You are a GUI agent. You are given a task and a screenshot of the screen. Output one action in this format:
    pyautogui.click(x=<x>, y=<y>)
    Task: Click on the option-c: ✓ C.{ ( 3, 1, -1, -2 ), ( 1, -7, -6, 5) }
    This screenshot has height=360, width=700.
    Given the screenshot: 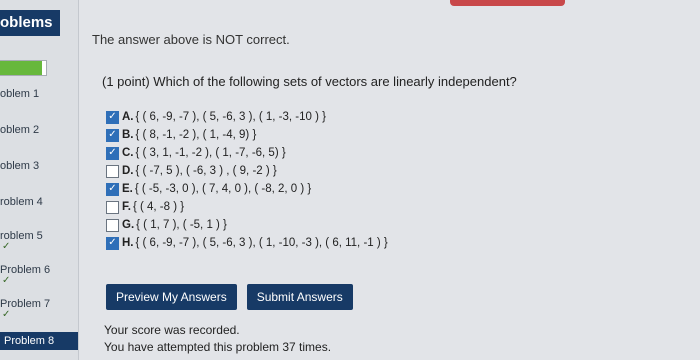 What is the action you would take?
    pyautogui.click(x=247, y=153)
    